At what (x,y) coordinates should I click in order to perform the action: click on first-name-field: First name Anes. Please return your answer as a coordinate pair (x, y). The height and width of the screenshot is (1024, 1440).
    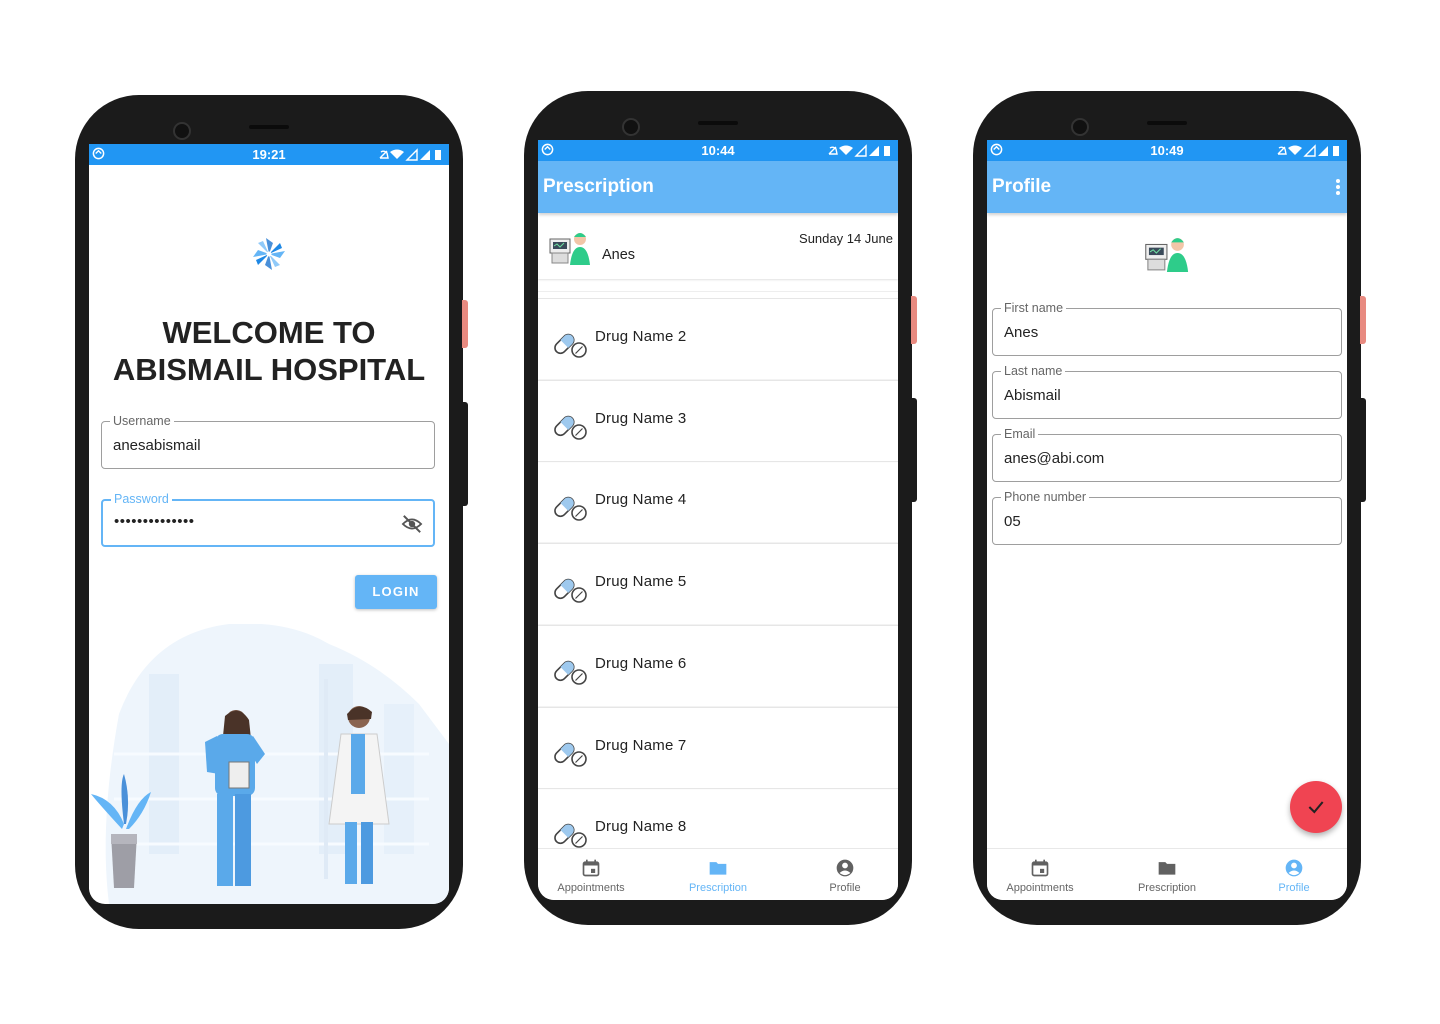
    Looking at the image, I should click on (1167, 328).